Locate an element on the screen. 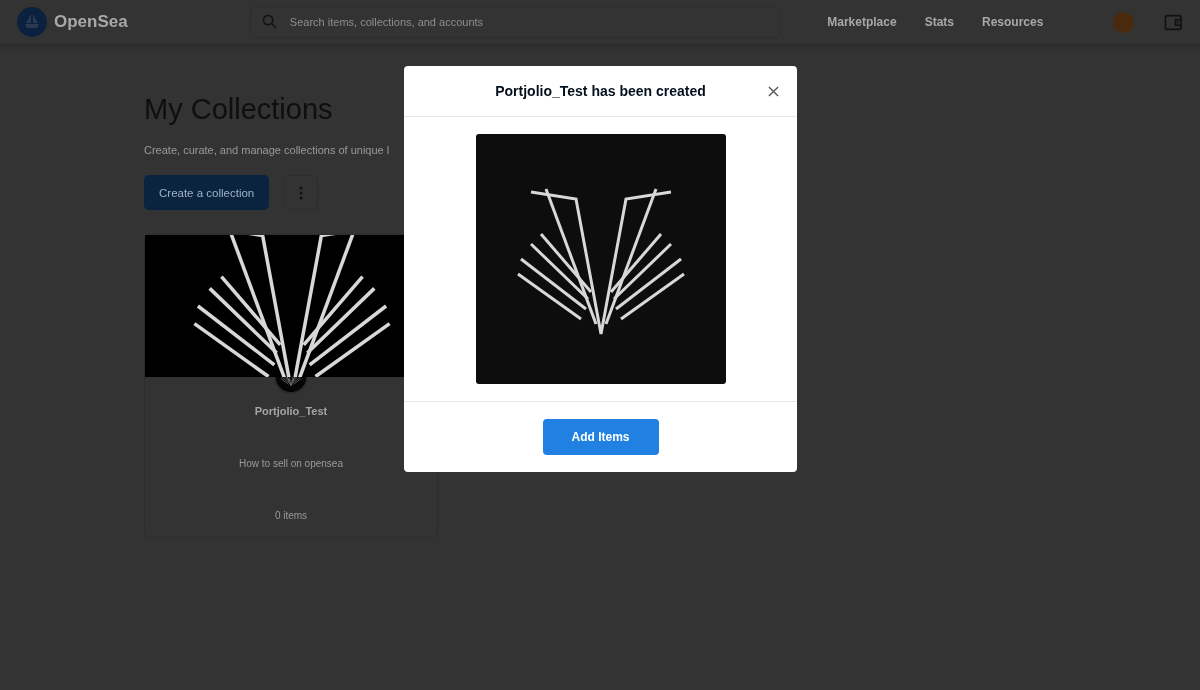 This screenshot has width=1200, height=690. vertical-dots-icon is located at coordinates (301, 192).